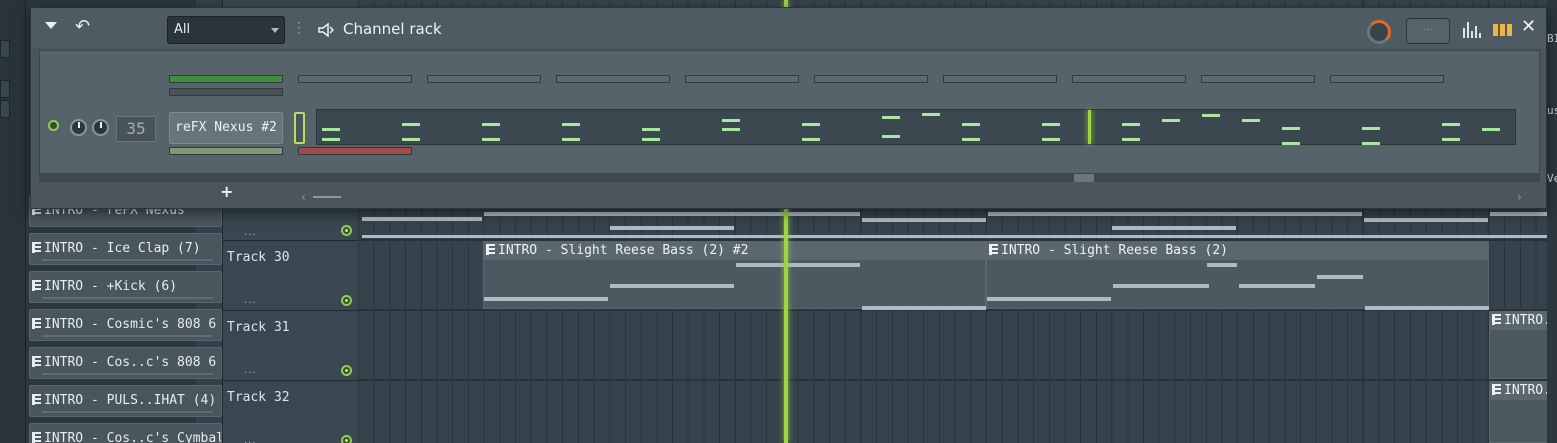 The width and height of the screenshot is (1557, 443). Describe the element at coordinates (1528, 27) in the screenshot. I see `close-icon: ✕` at that location.